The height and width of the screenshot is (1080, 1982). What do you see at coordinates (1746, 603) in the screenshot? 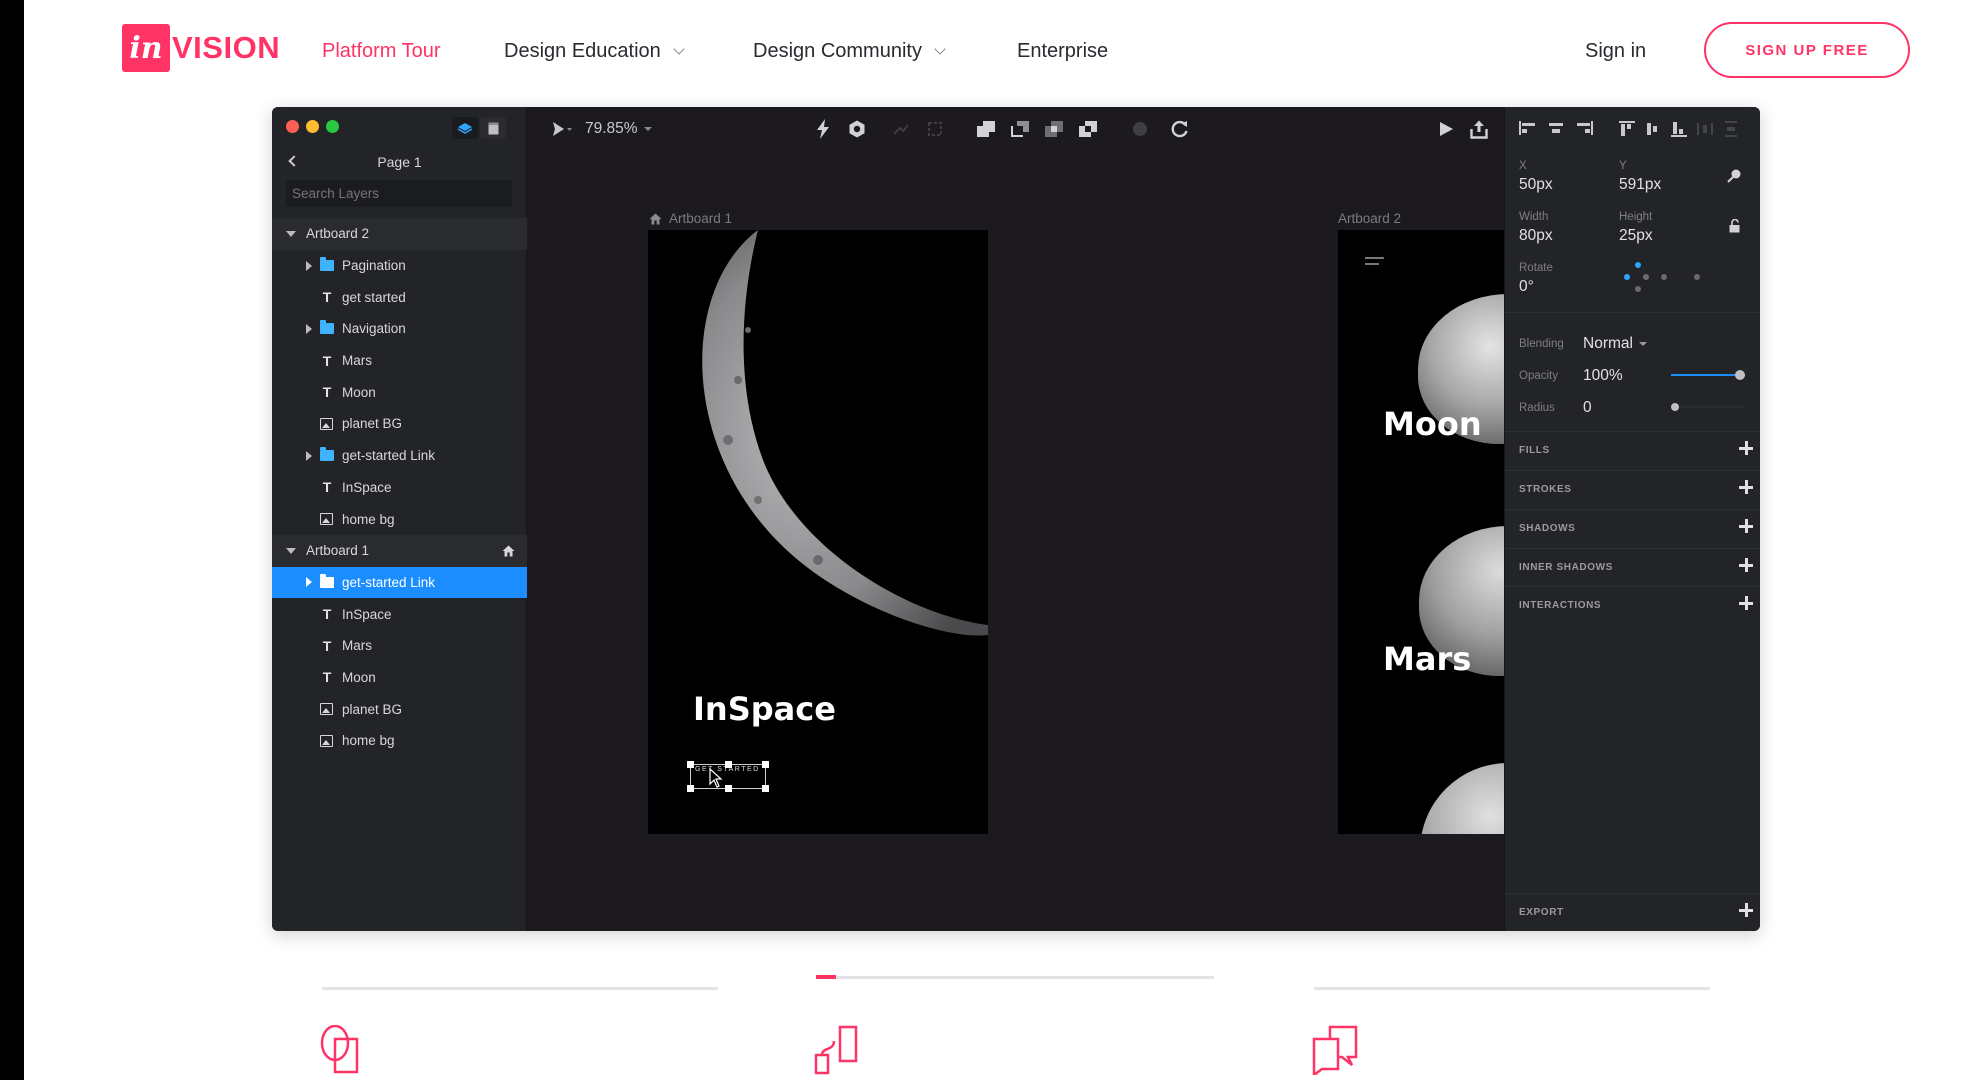
I see `add-interaction-plus-icon` at bounding box center [1746, 603].